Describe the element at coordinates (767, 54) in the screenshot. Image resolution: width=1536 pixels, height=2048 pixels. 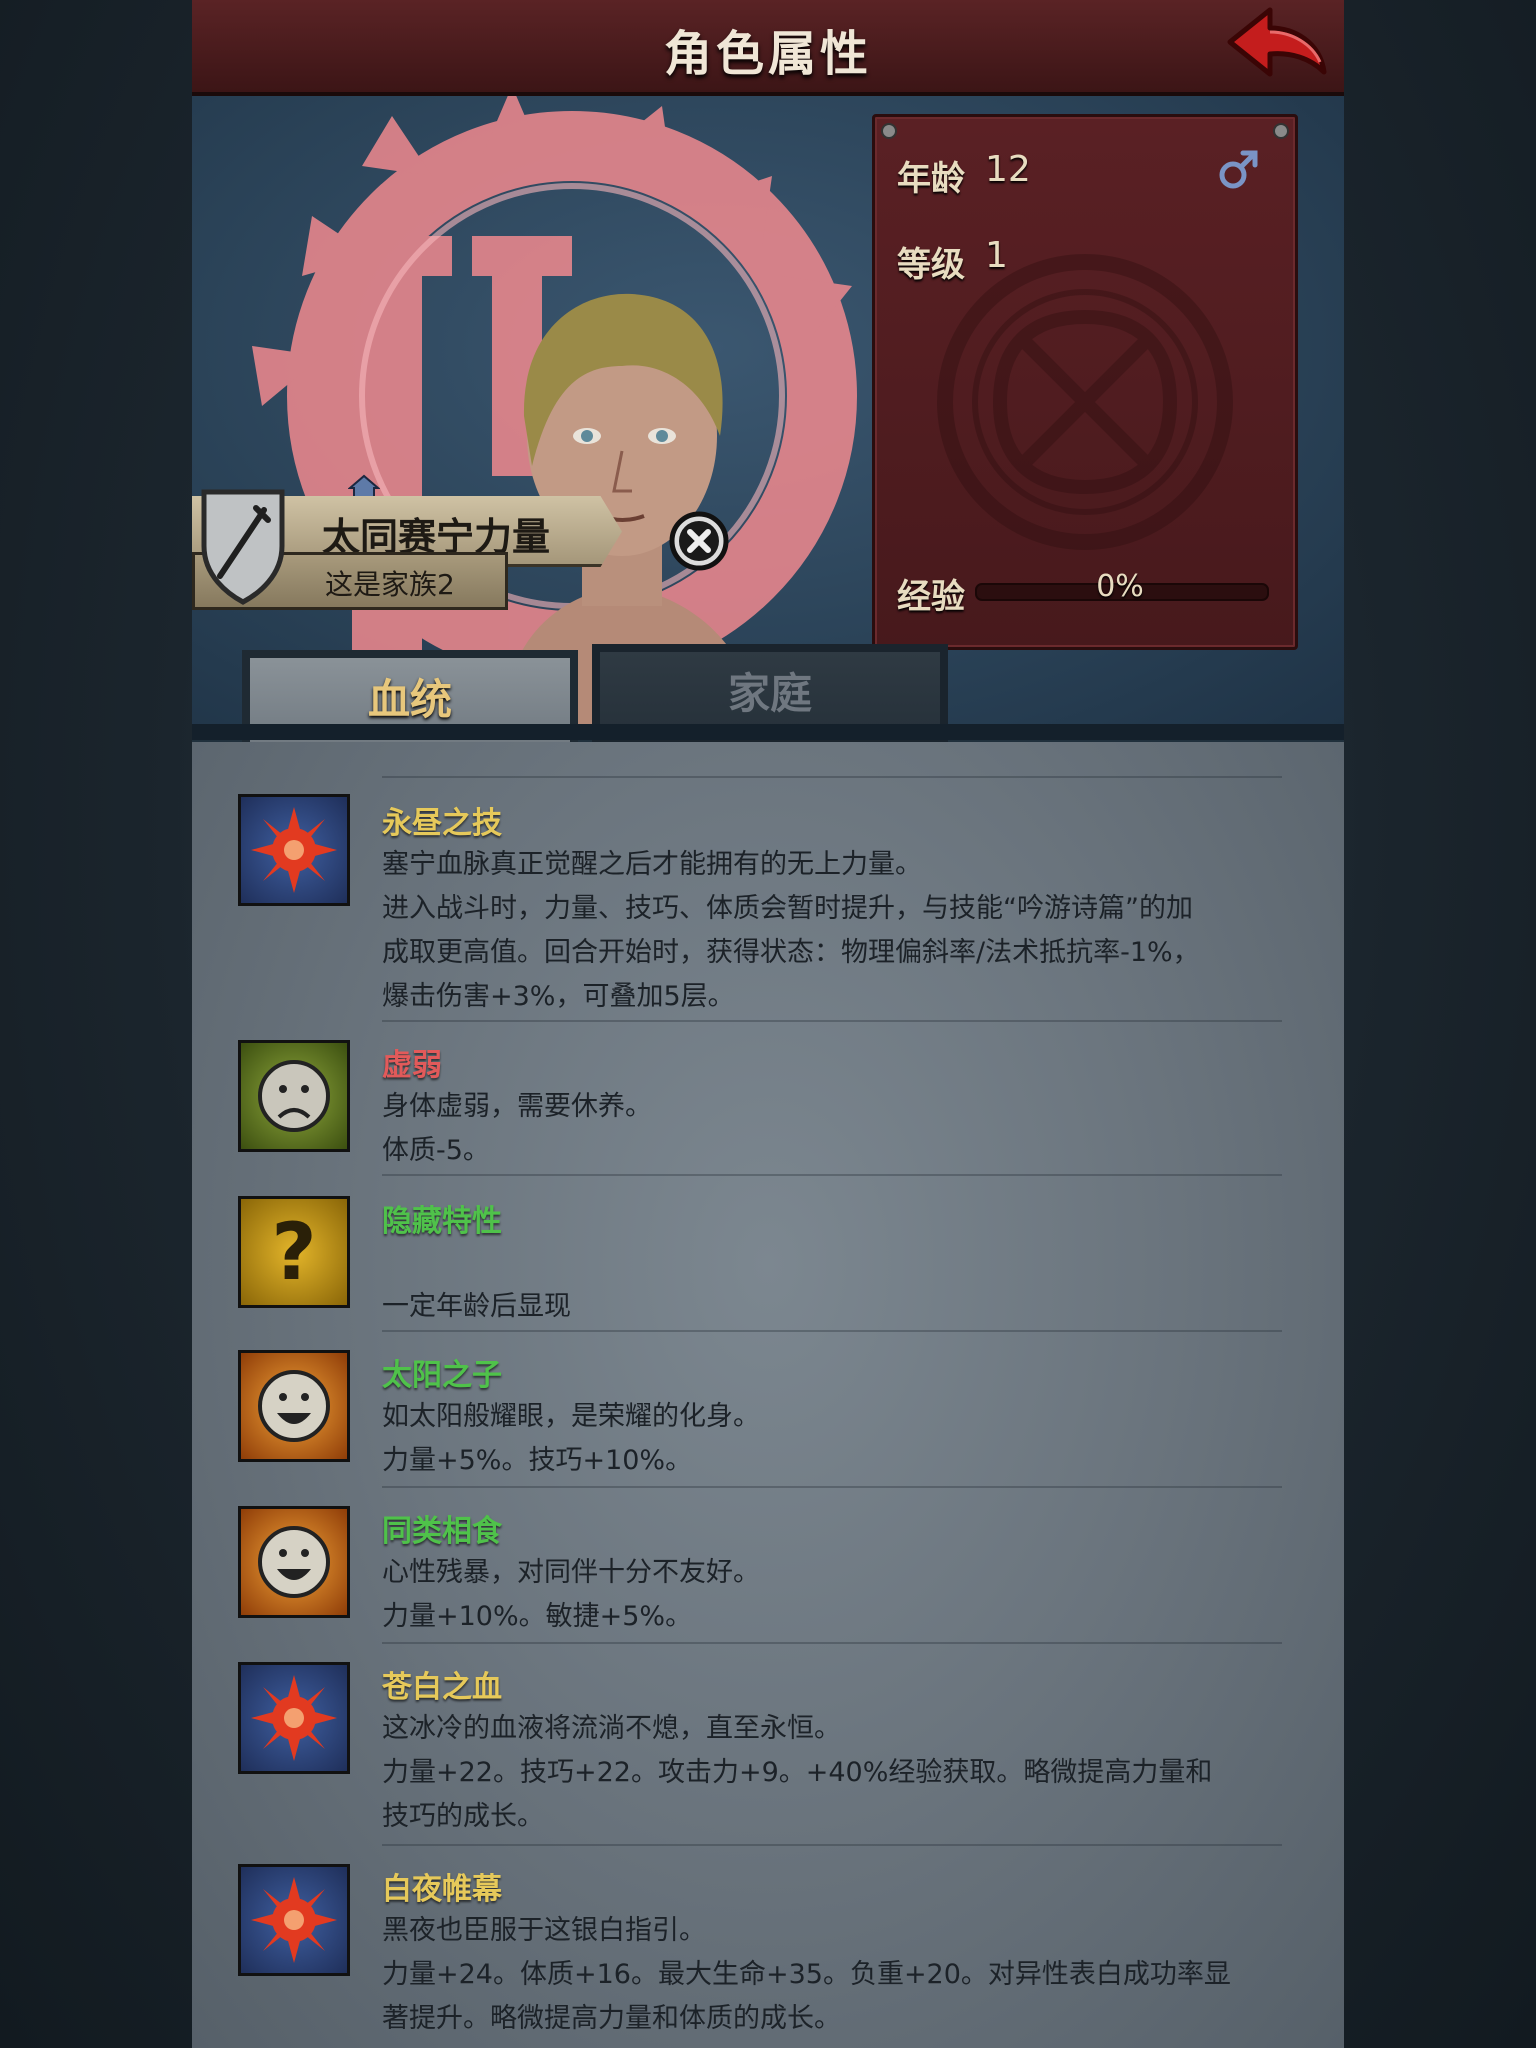
I see `page-title: 角色属性` at that location.